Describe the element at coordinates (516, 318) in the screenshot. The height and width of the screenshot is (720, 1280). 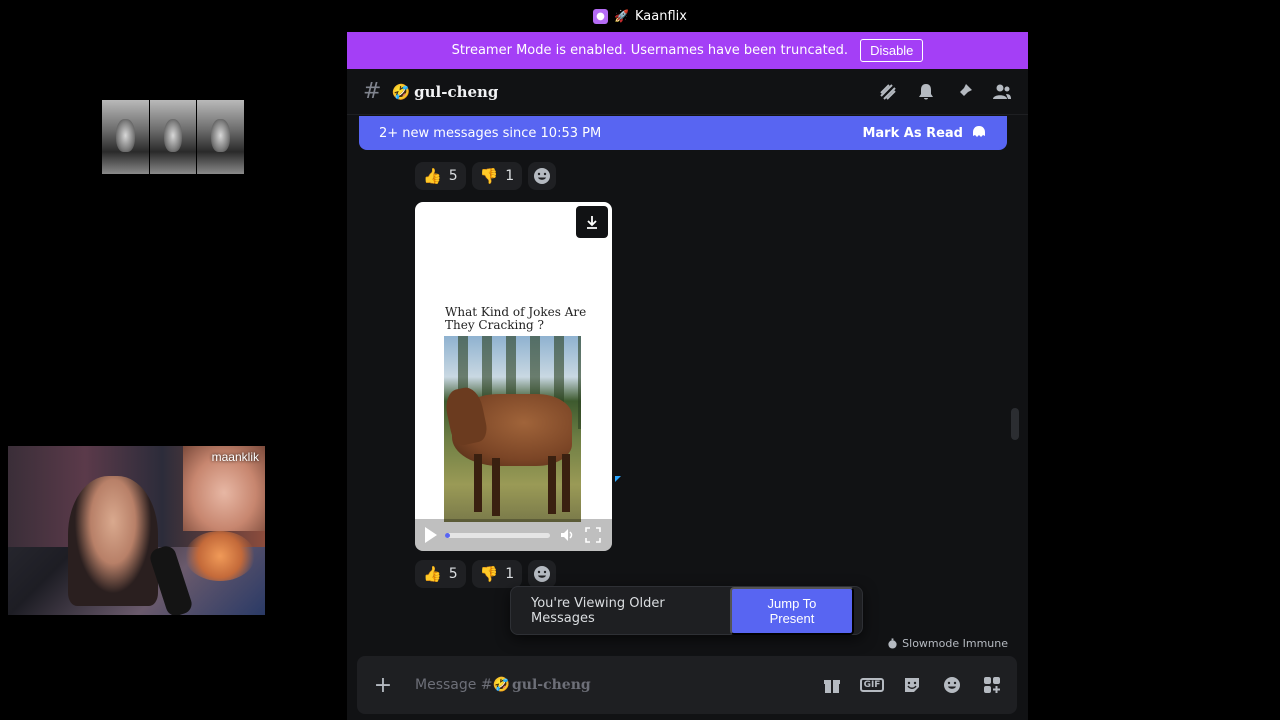
I see `video-caption: What Kind of Jokes Are They Cracking ?` at that location.